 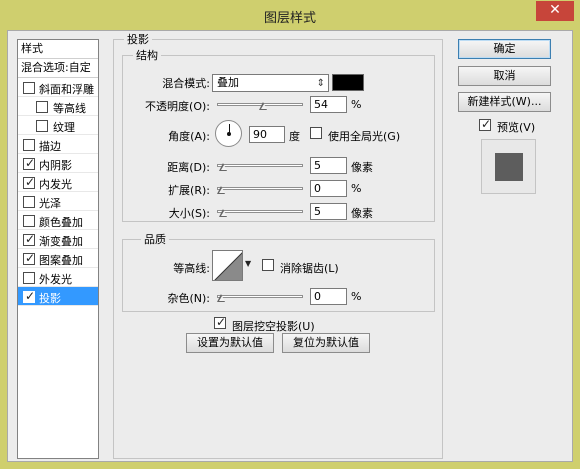 What do you see at coordinates (316, 133) in the screenshot?
I see `global-light-checkbox` at bounding box center [316, 133].